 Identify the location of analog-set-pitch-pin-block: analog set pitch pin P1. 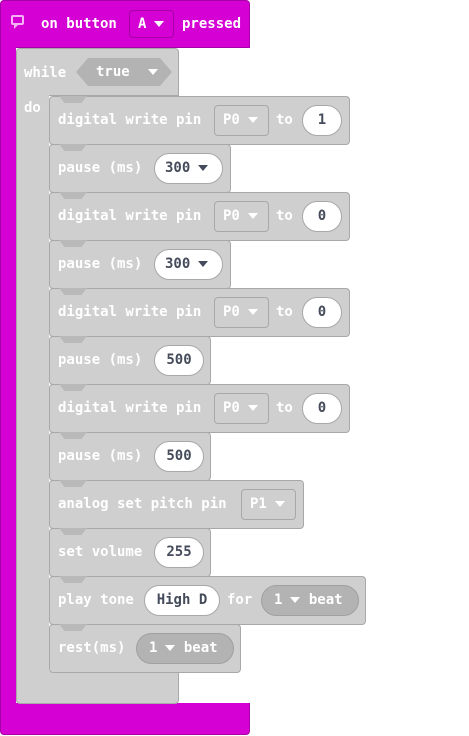
(176, 504).